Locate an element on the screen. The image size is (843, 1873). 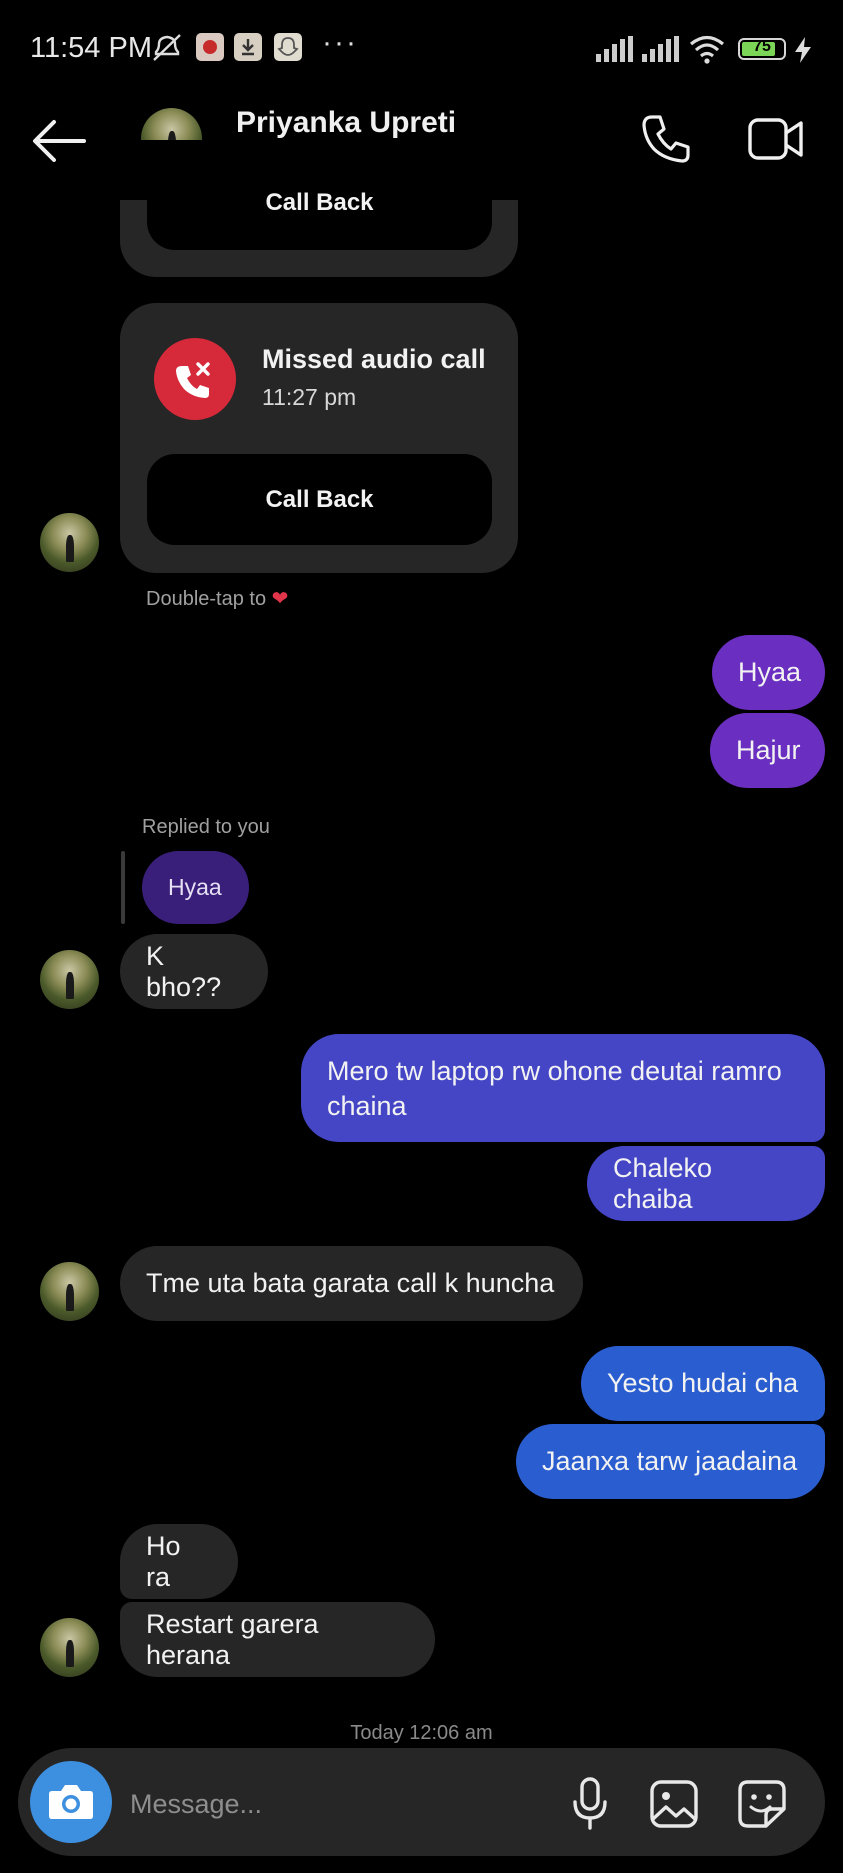
microphone-icon is located at coordinates (590, 1803).